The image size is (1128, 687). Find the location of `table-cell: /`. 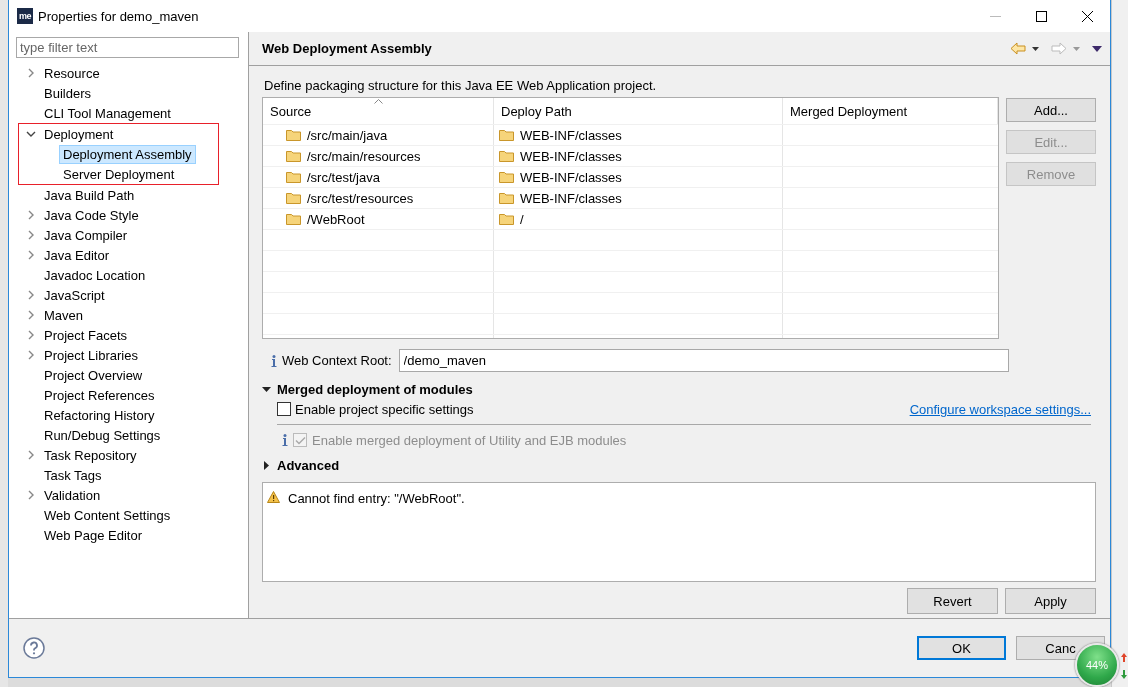

table-cell: / is located at coordinates (638, 219).